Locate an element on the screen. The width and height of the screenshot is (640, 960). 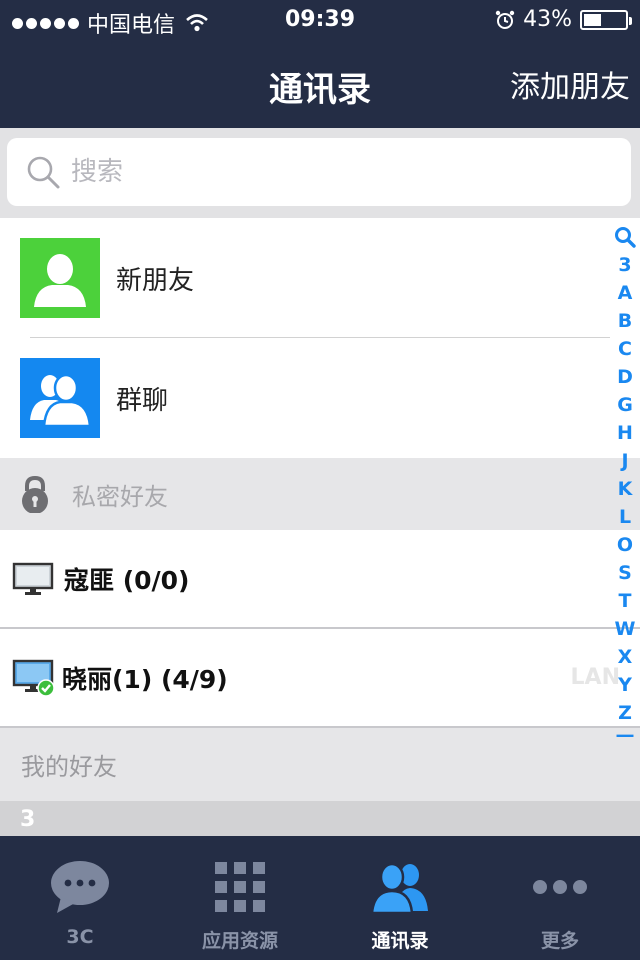
chat-bubble-icon is located at coordinates (80, 887).